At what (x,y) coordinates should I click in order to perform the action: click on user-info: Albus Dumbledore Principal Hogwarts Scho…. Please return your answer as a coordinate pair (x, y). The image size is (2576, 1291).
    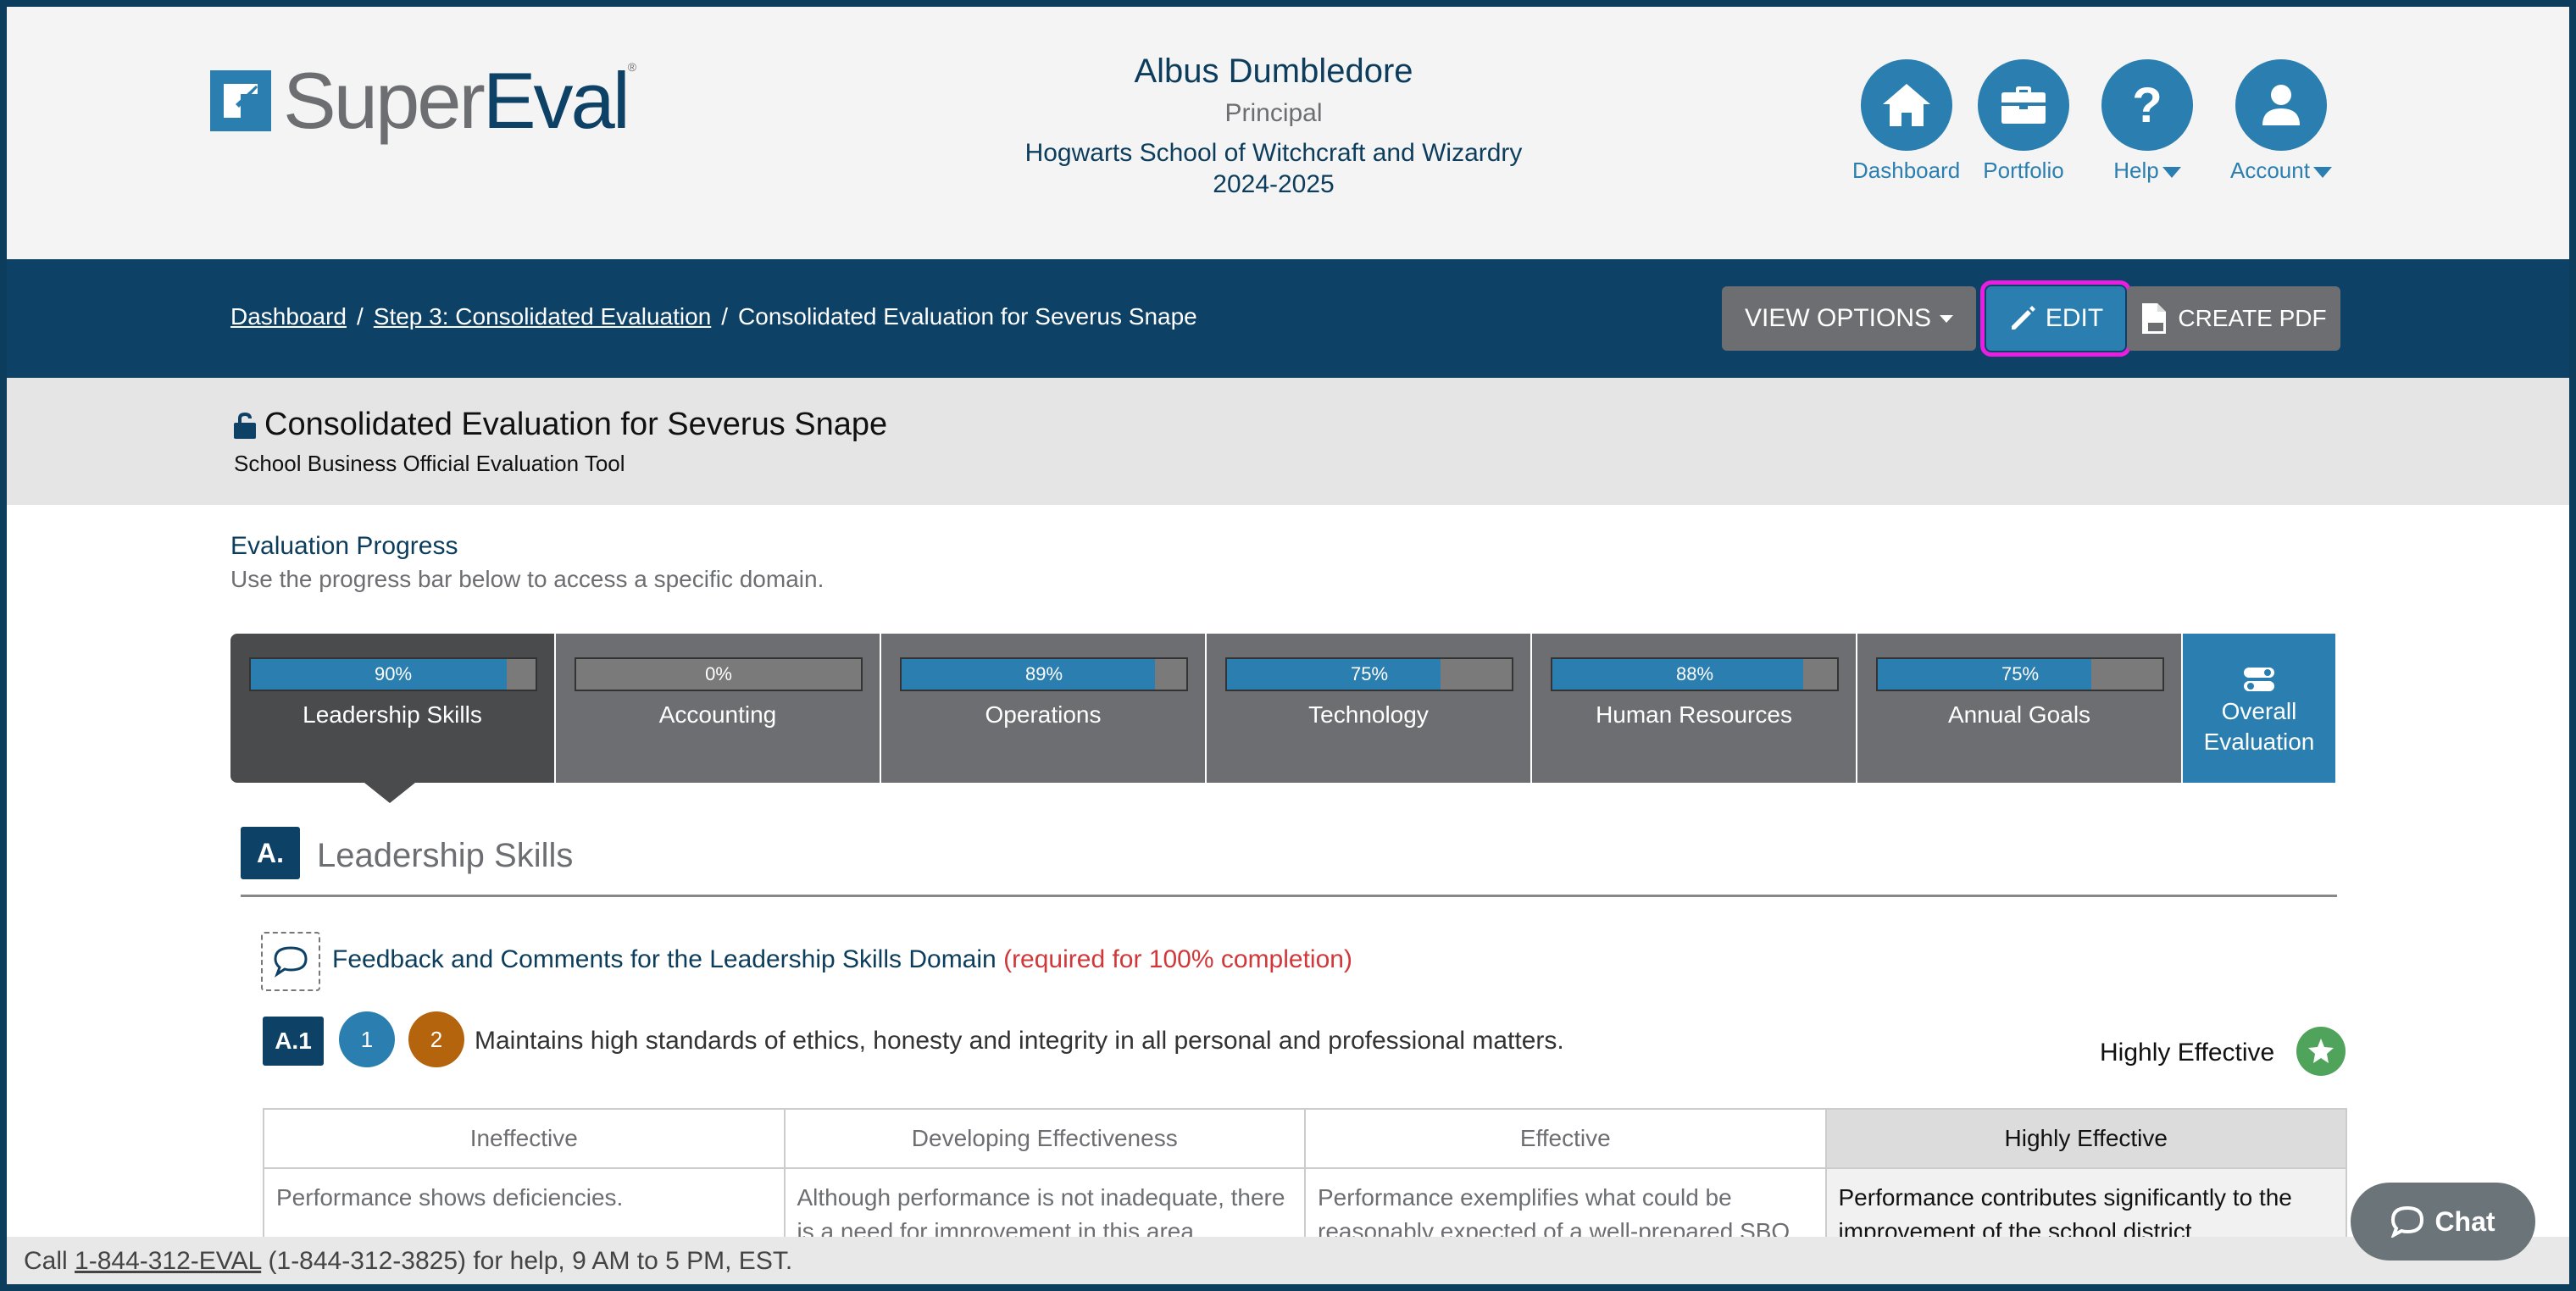
    Looking at the image, I should click on (1273, 126).